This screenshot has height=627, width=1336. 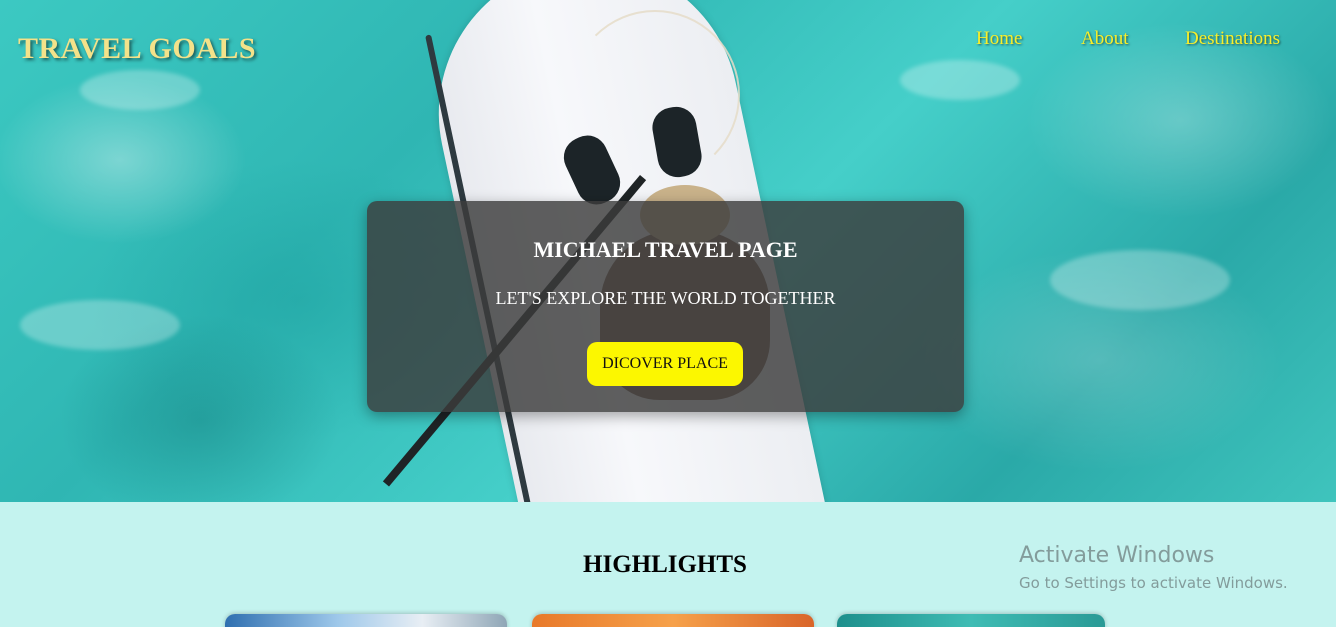 I want to click on watermark-title: Activate Windows, so click(x=1117, y=555).